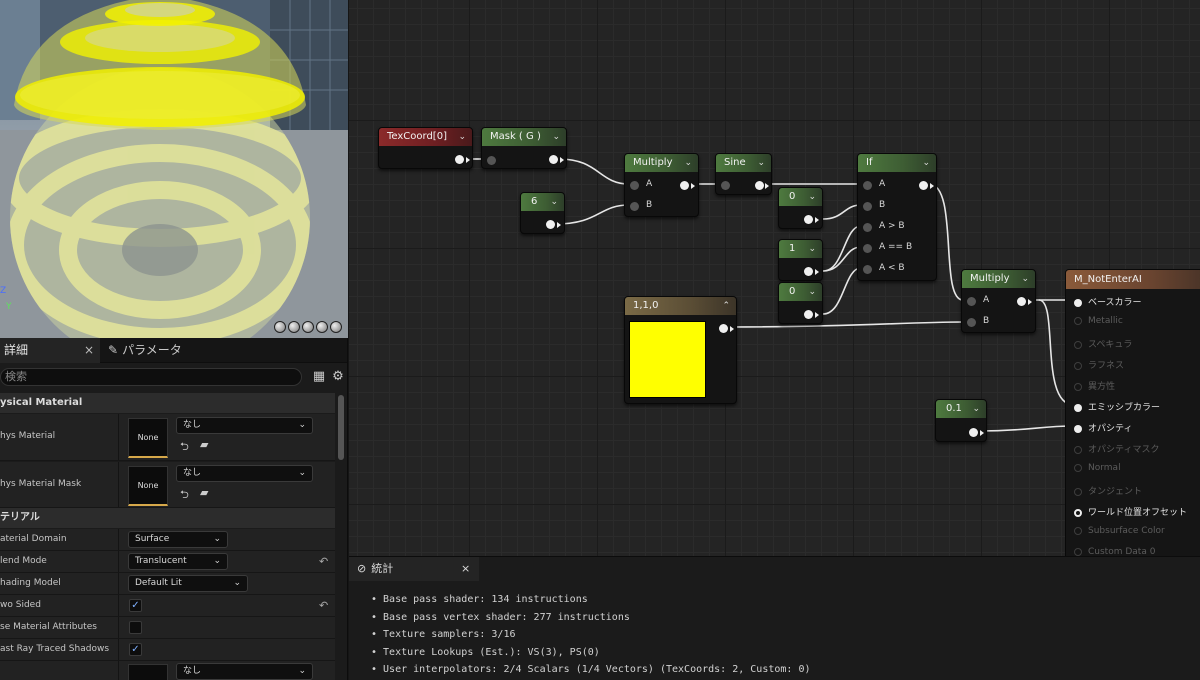 This screenshot has width=1200, height=680. Describe the element at coordinates (998, 301) in the screenshot. I see `node-multiply-2: Multiply ⌄ A B` at that location.